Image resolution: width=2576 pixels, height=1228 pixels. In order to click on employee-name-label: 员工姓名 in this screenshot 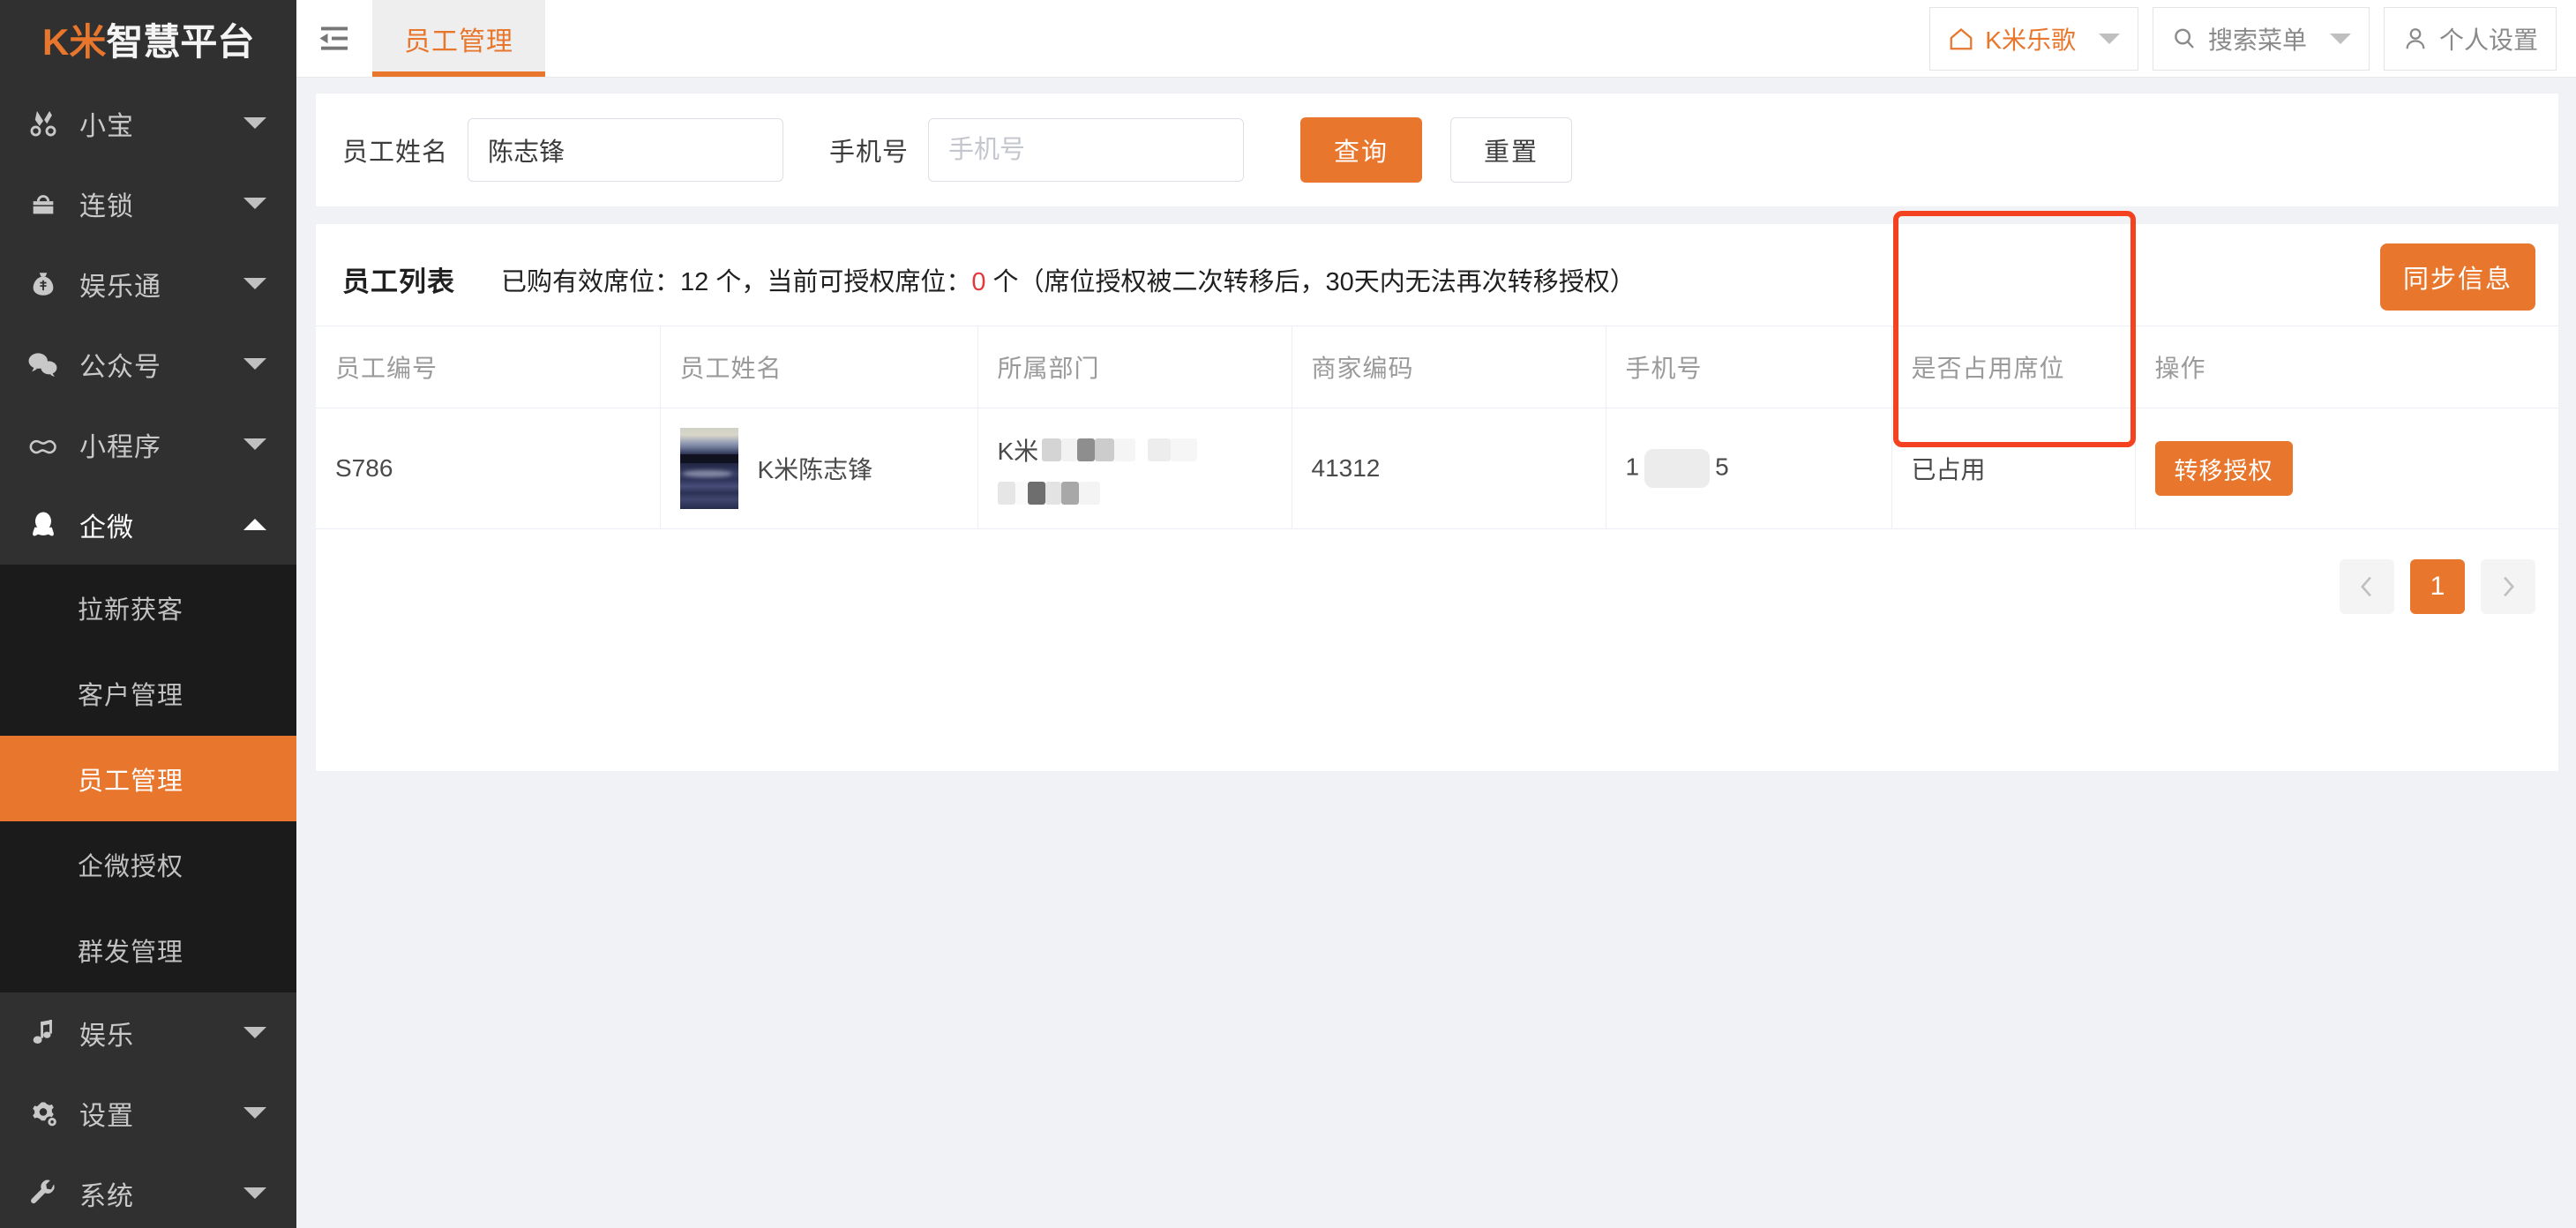, I will do `click(396, 153)`.